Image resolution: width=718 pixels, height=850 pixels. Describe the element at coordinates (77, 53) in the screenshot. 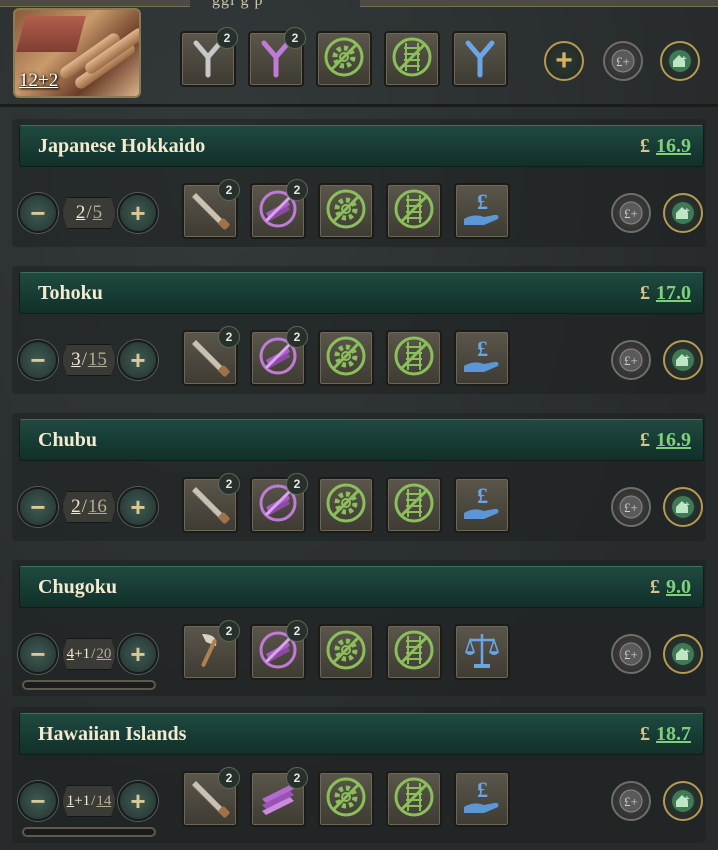

I see `logging-camp-image: 12+2` at that location.